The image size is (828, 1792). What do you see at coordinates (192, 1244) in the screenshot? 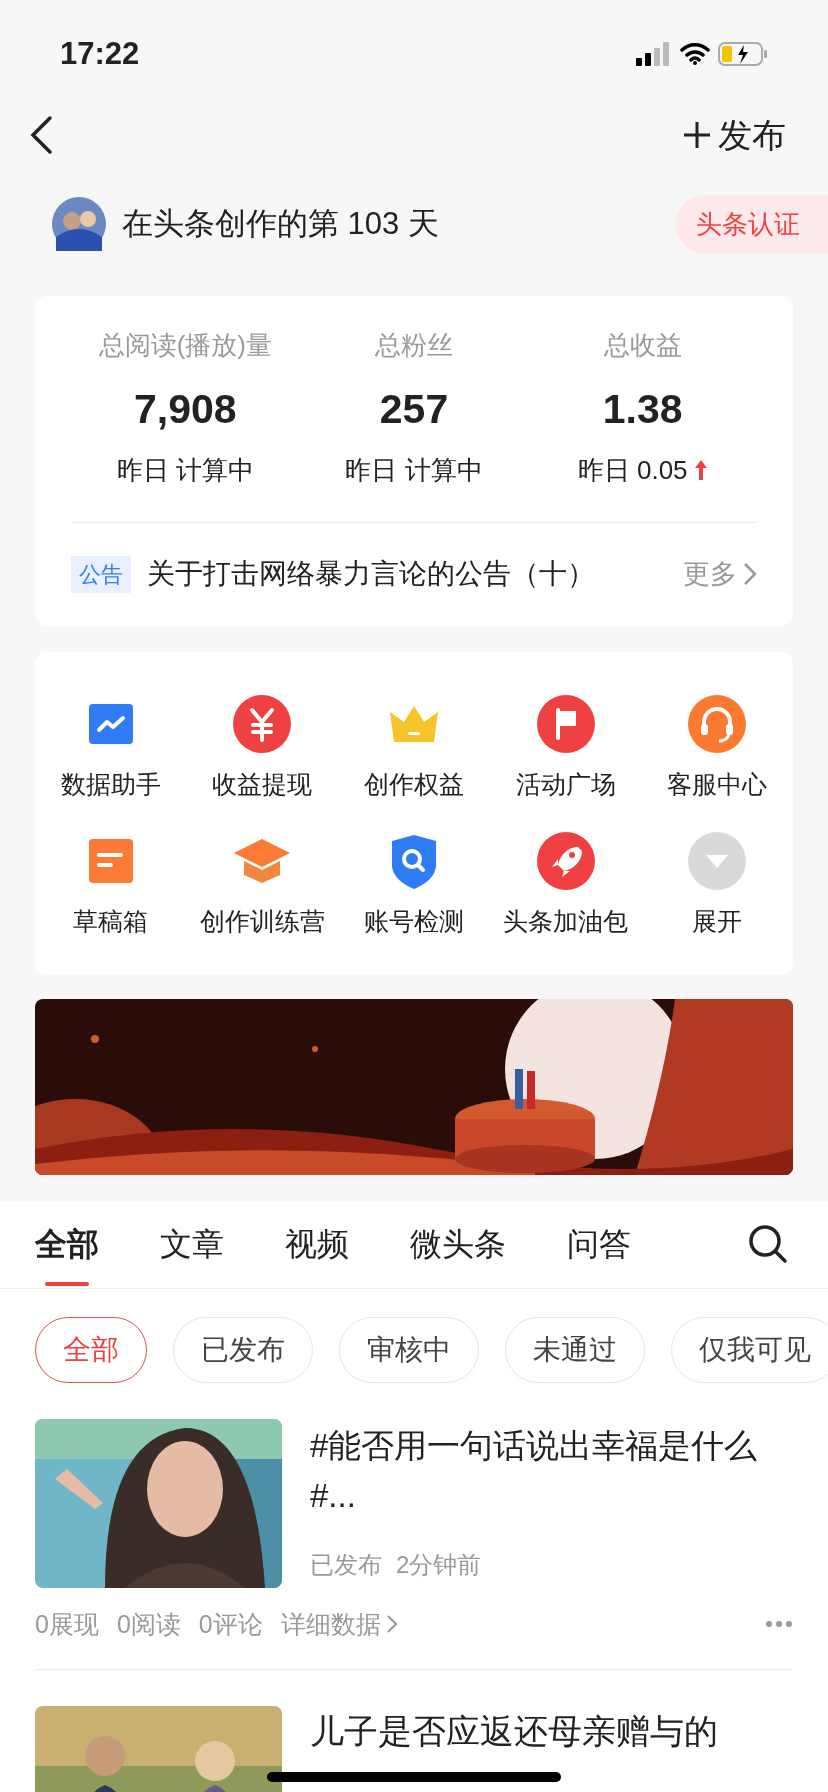
I see `category-tab: 文章` at bounding box center [192, 1244].